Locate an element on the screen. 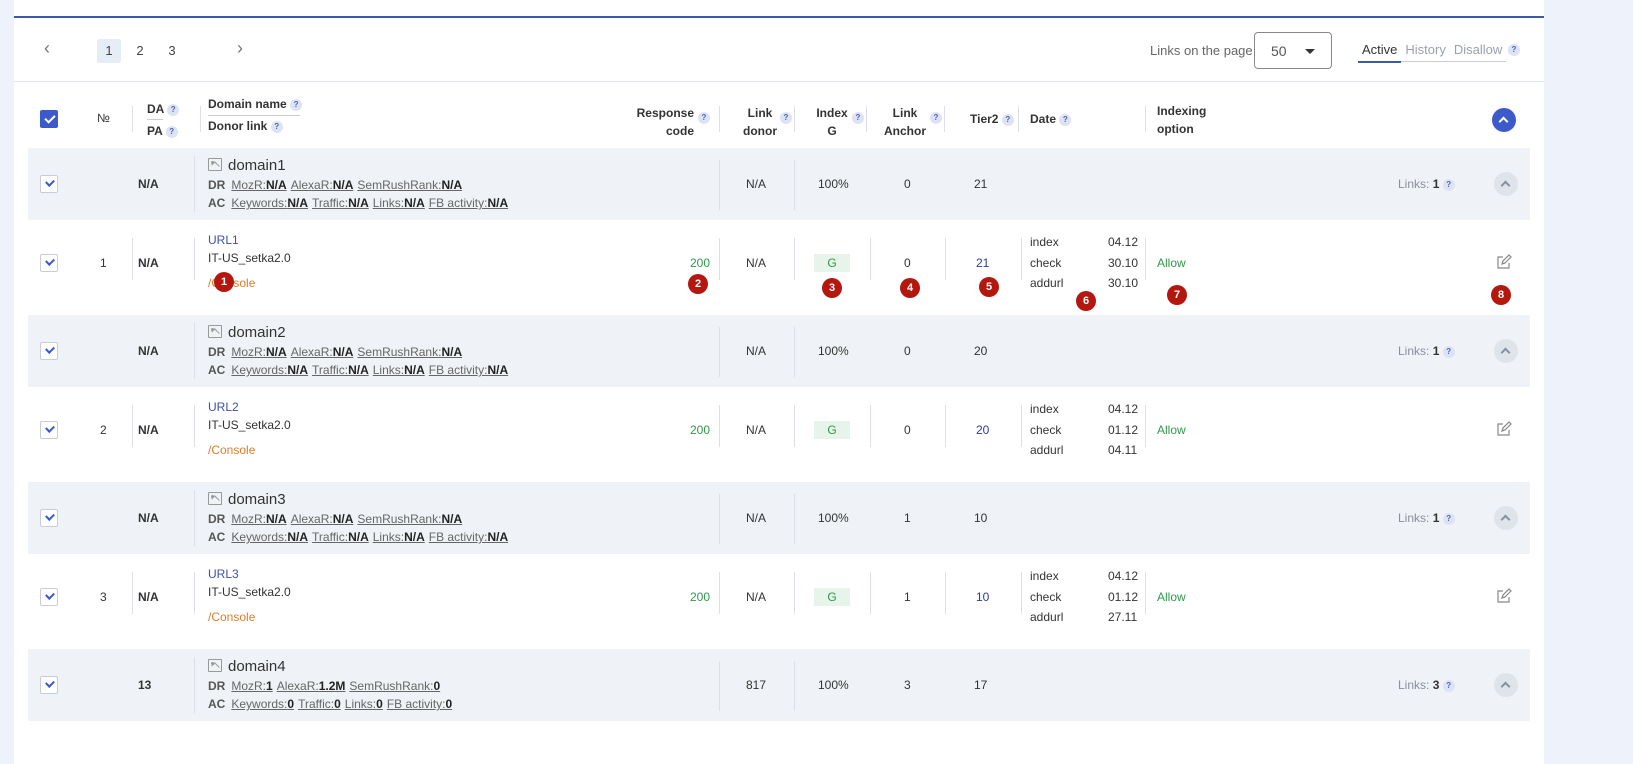 This screenshot has width=1633, height=764. link-donor-help-icon: ? is located at coordinates (786, 118).